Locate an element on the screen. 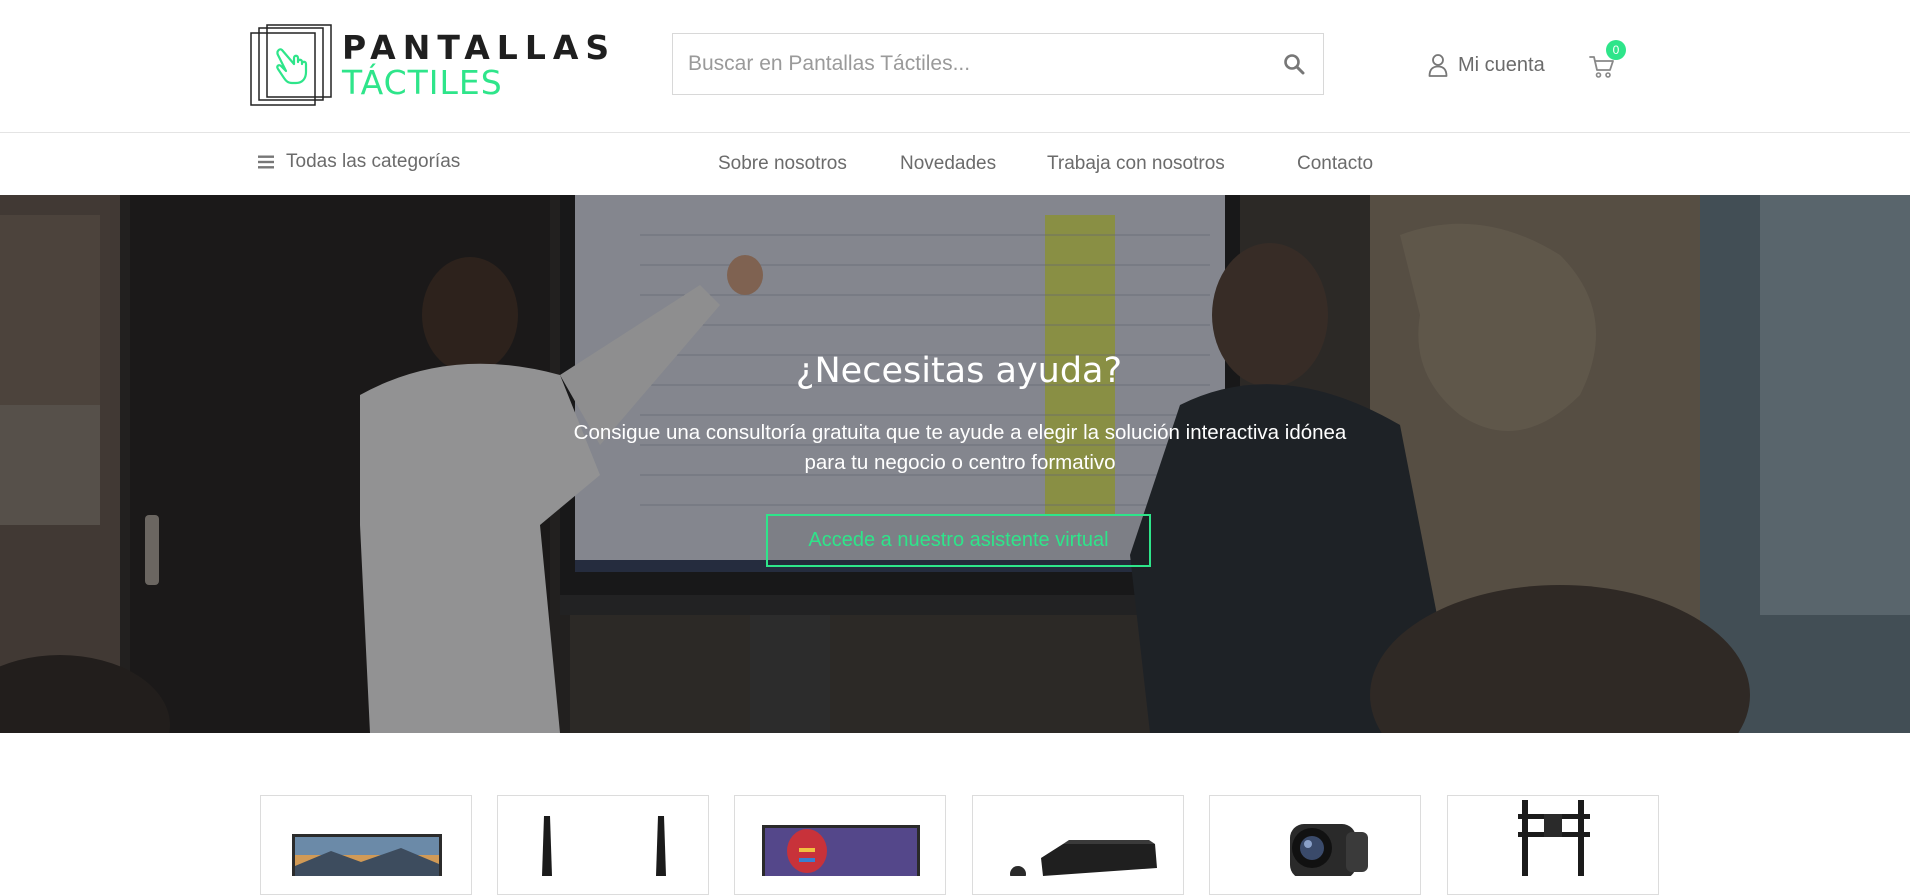  media-box-image is located at coordinates (1083, 861).